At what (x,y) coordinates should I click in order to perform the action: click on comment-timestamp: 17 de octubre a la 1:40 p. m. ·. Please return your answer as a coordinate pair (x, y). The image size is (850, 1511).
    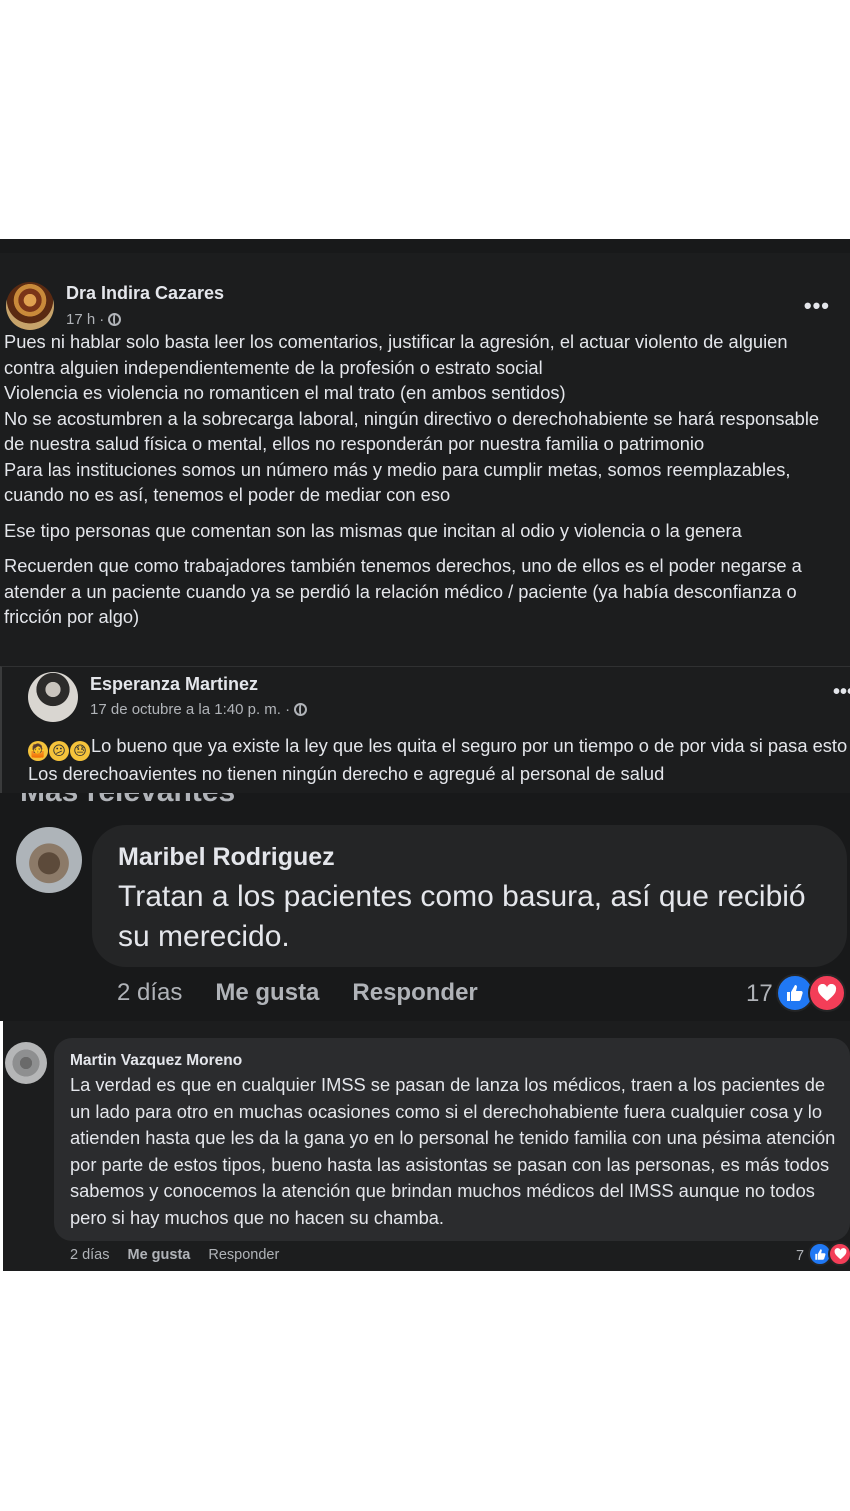
    Looking at the image, I should click on (190, 709).